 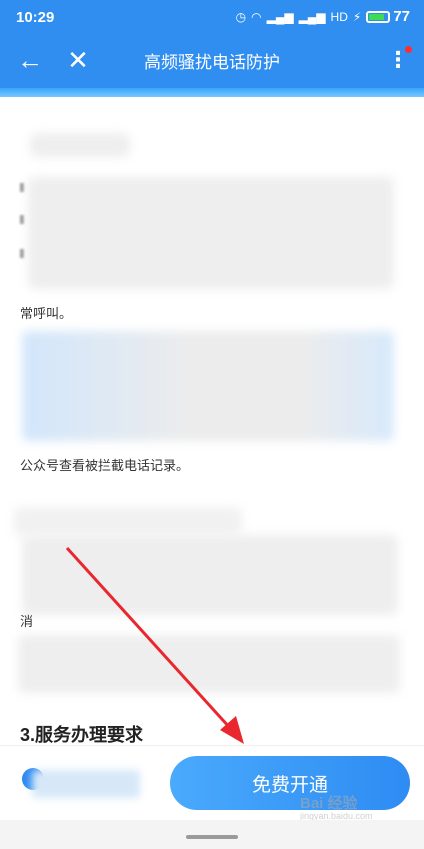 What do you see at coordinates (86, 784) in the screenshot?
I see `blurred-agreement-text` at bounding box center [86, 784].